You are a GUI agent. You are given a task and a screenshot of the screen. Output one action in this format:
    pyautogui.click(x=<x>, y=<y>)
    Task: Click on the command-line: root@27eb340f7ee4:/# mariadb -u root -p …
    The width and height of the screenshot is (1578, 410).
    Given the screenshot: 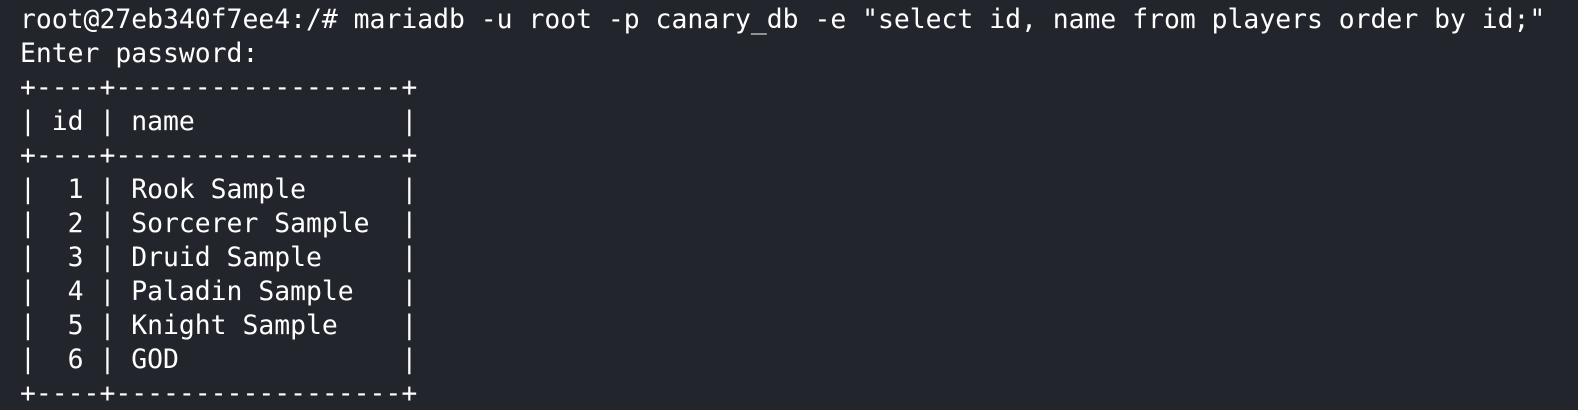 What is the action you would take?
    pyautogui.click(x=799, y=20)
    